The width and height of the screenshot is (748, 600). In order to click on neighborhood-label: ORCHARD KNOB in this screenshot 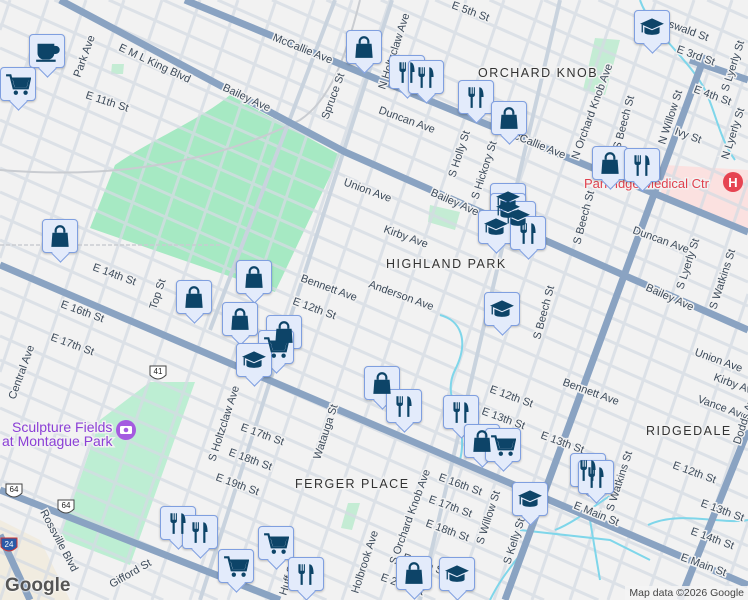, I will do `click(538, 73)`.